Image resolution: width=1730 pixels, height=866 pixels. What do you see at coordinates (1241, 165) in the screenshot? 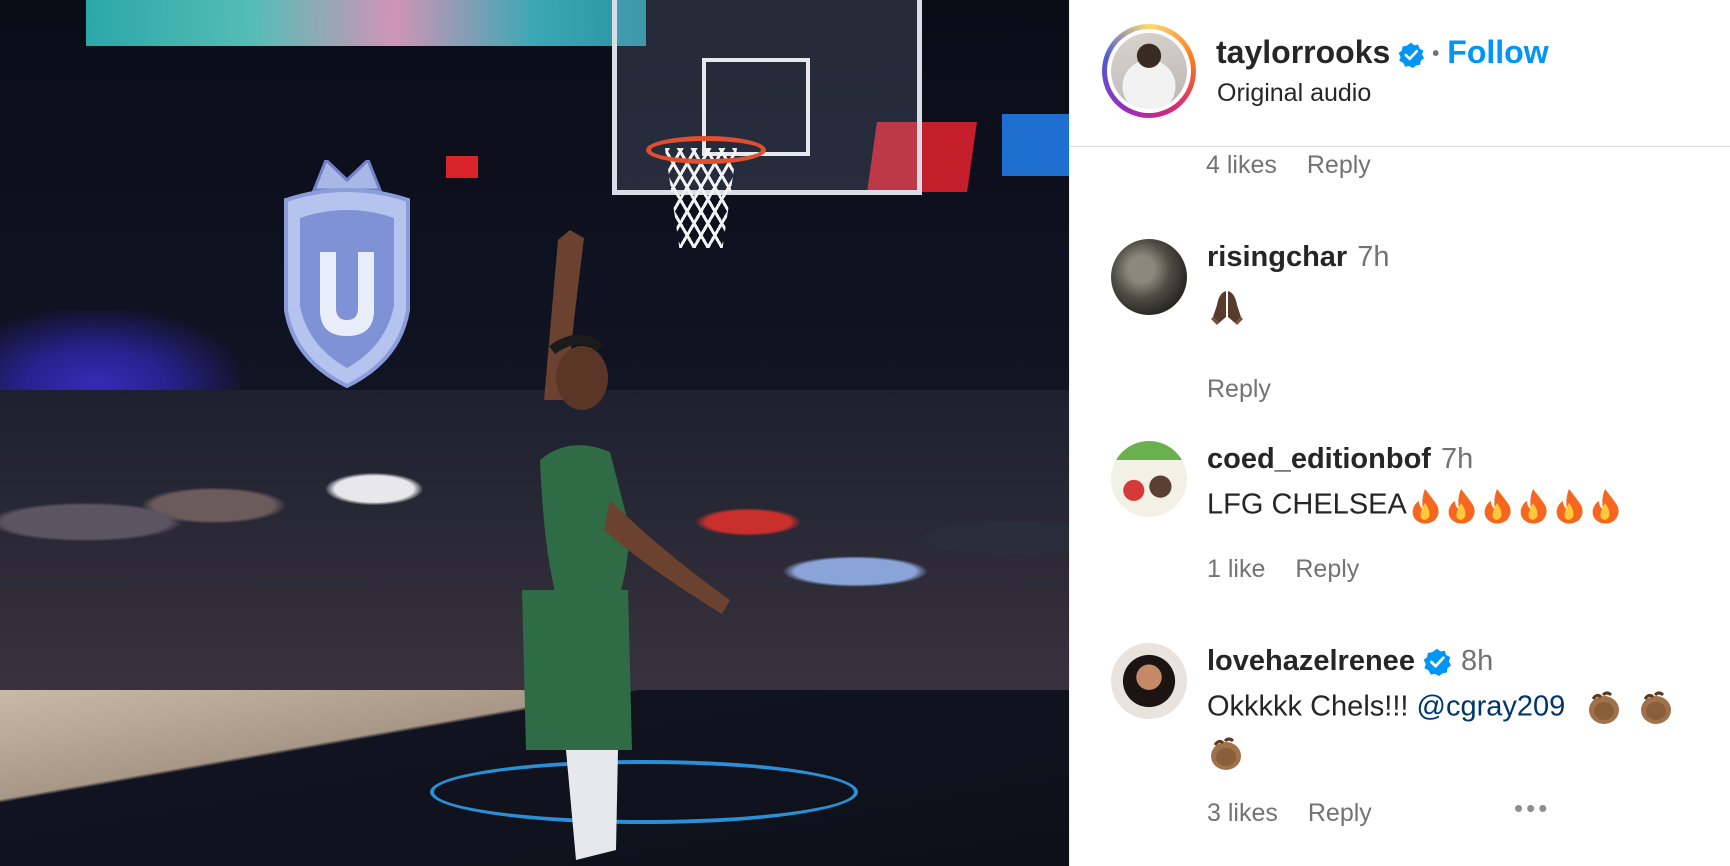
I see `likes-count: 4 likes` at bounding box center [1241, 165].